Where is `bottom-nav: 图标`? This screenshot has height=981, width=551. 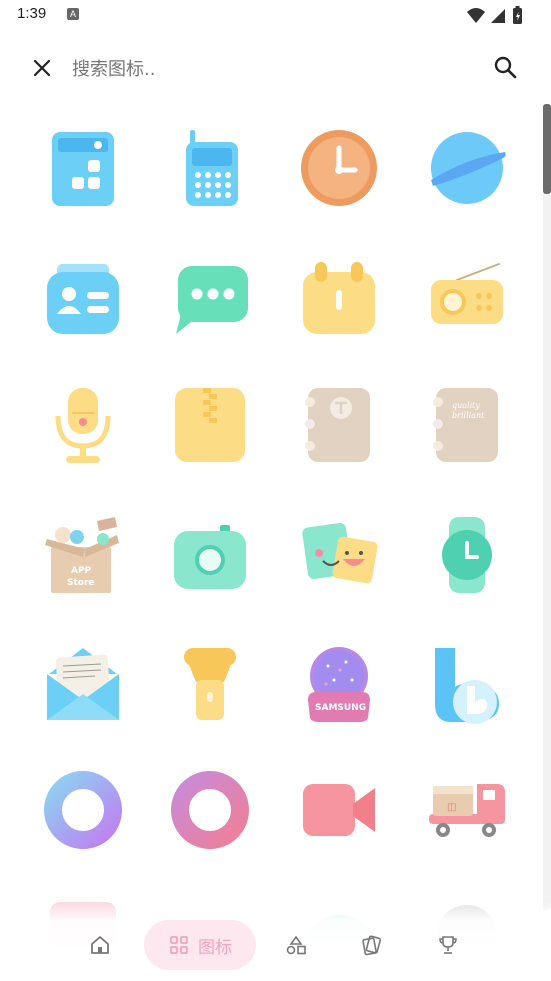
bottom-nav: 图标 is located at coordinates (275, 940).